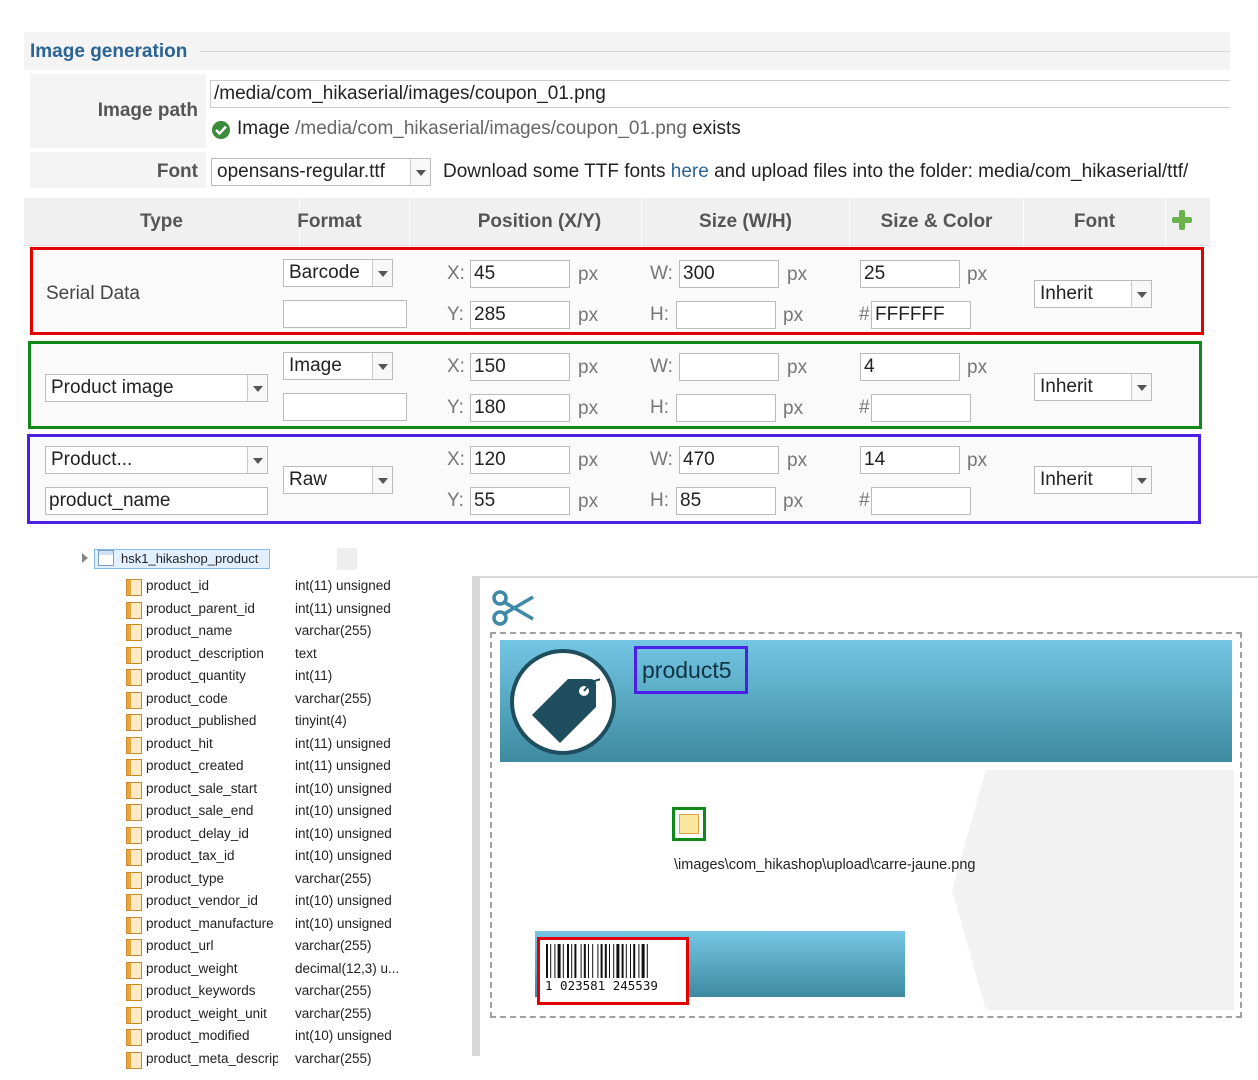 The width and height of the screenshot is (1258, 1080). Describe the element at coordinates (338, 480) in the screenshot. I see `row3-format-select: Raw` at that location.